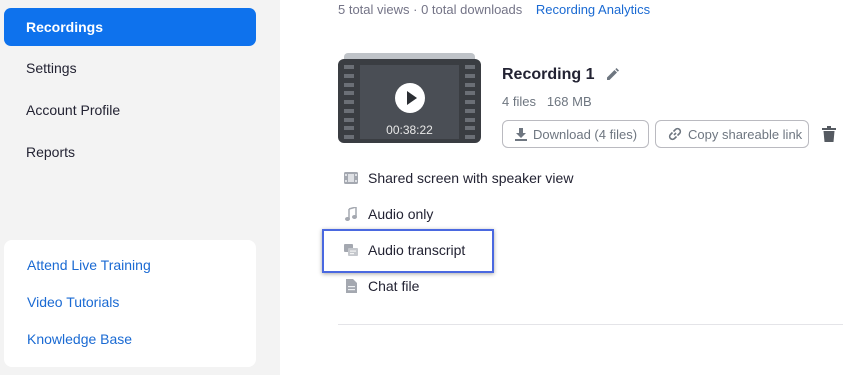 The width and height of the screenshot is (843, 375). What do you see at coordinates (569, 101) in the screenshot?
I see `file-size: 168 MB` at bounding box center [569, 101].